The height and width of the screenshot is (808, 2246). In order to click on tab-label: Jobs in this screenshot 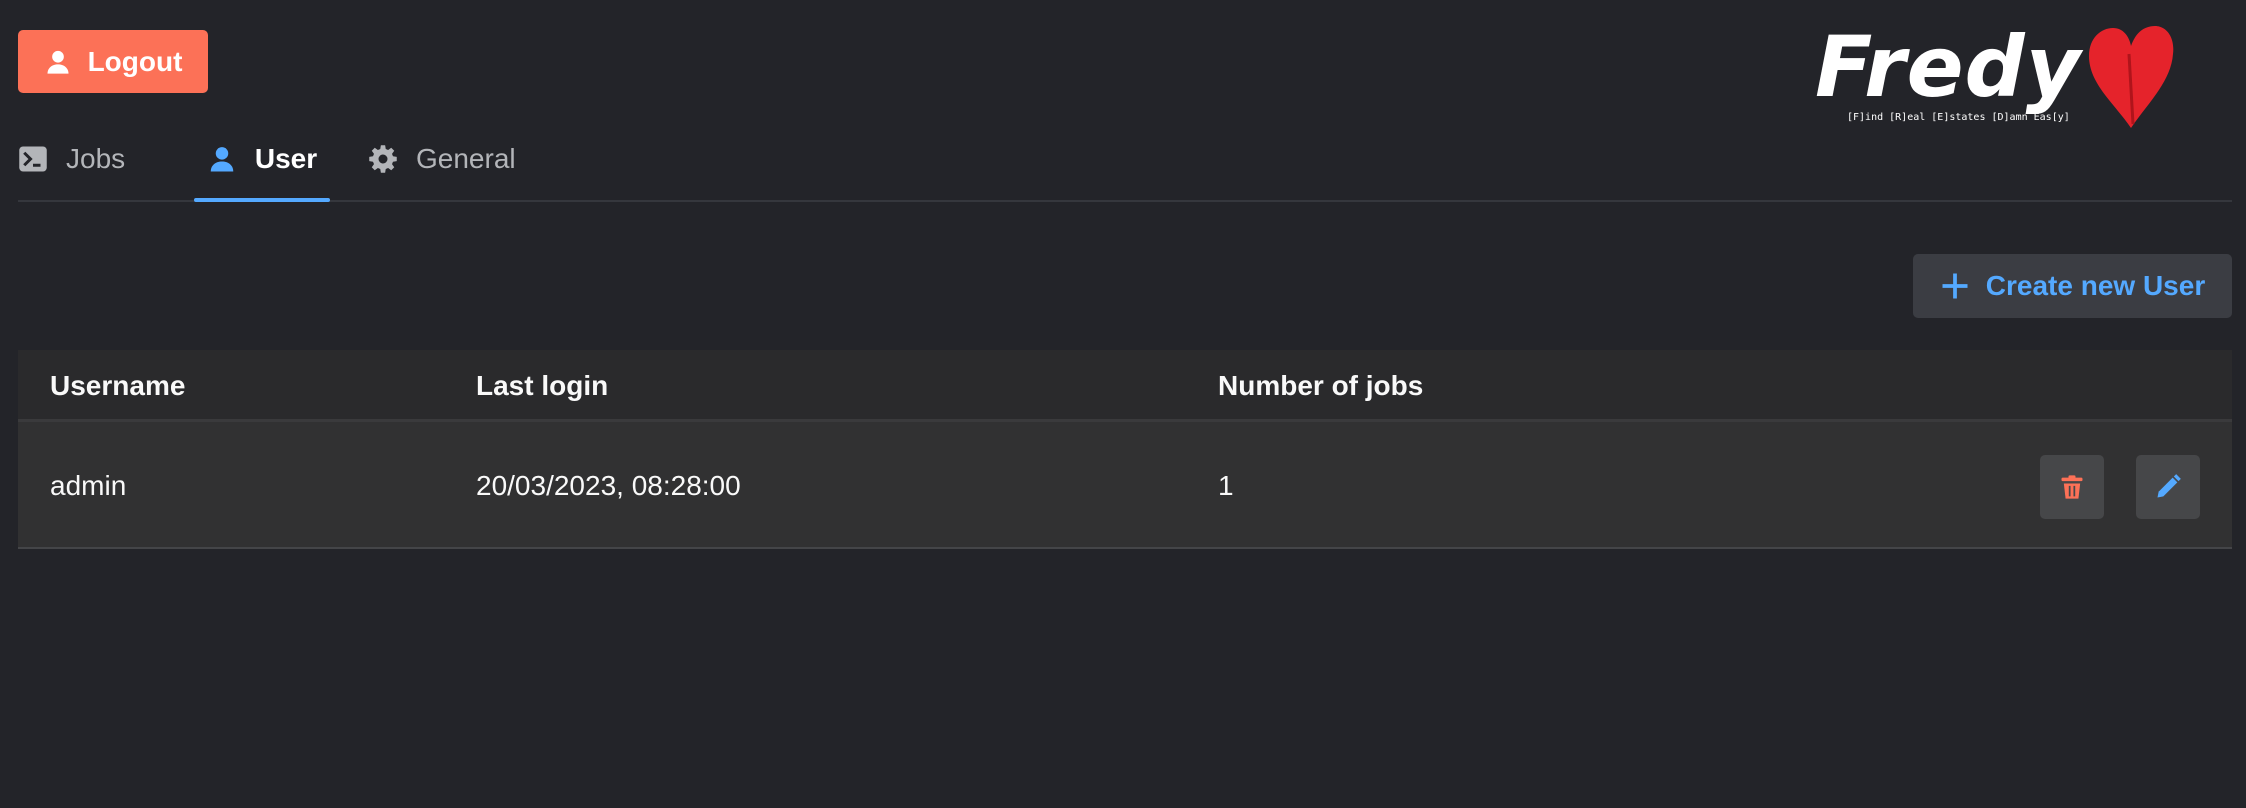, I will do `click(96, 158)`.